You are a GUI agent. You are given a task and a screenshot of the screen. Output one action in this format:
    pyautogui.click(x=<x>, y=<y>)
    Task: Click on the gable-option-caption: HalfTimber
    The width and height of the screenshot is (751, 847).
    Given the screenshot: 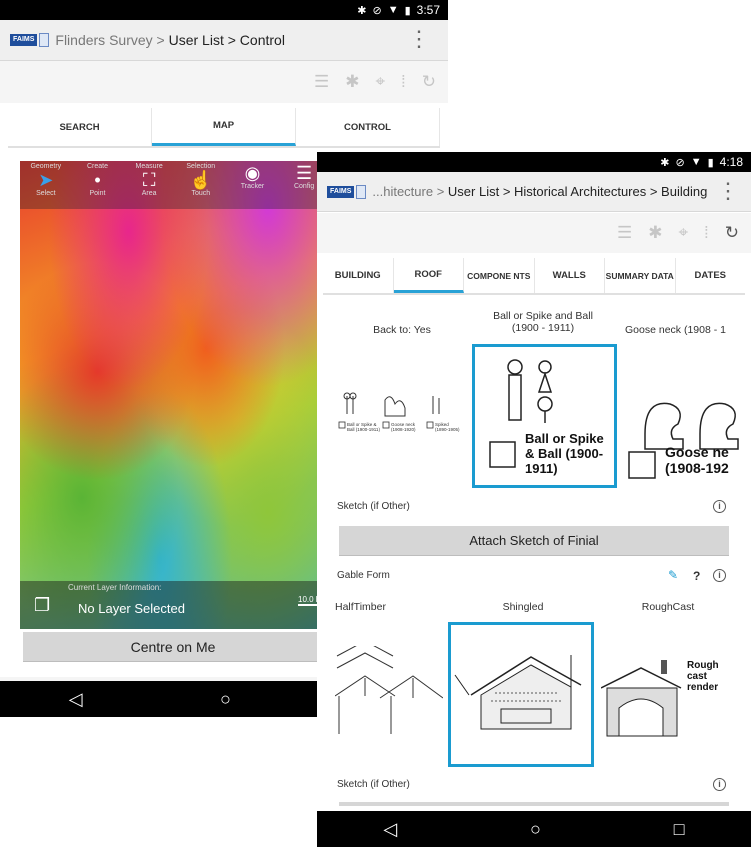 What is the action you would take?
    pyautogui.click(x=360, y=607)
    